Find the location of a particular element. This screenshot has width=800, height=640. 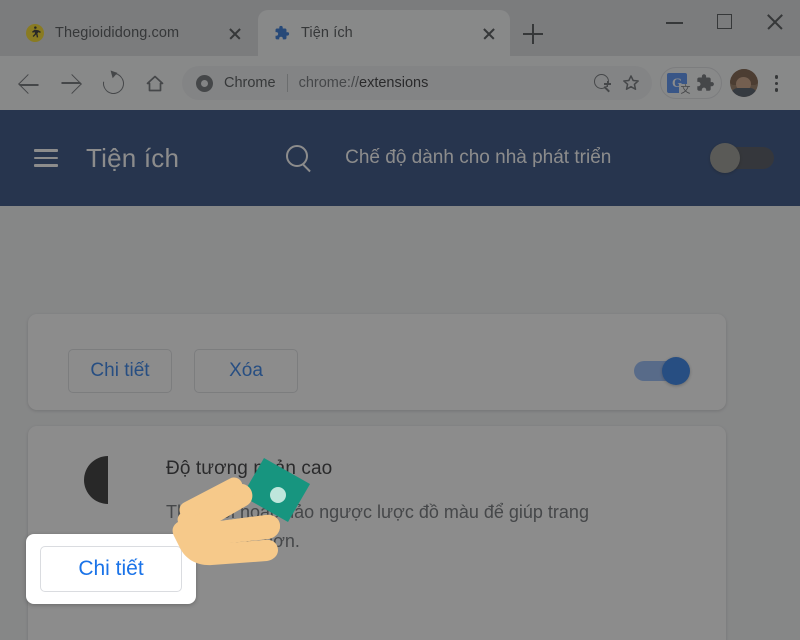

browser-tab-thegioididong: Thegioididong.com is located at coordinates (135, 33).